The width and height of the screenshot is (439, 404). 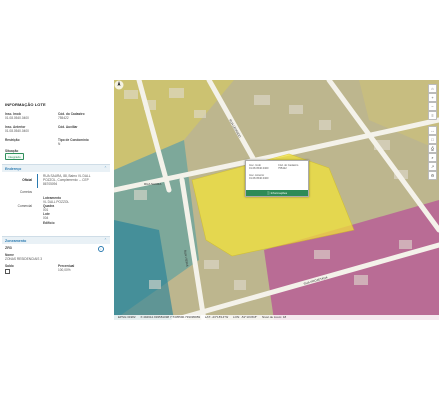 I want to click on edificio-label: Edifício, so click(x=49, y=223).